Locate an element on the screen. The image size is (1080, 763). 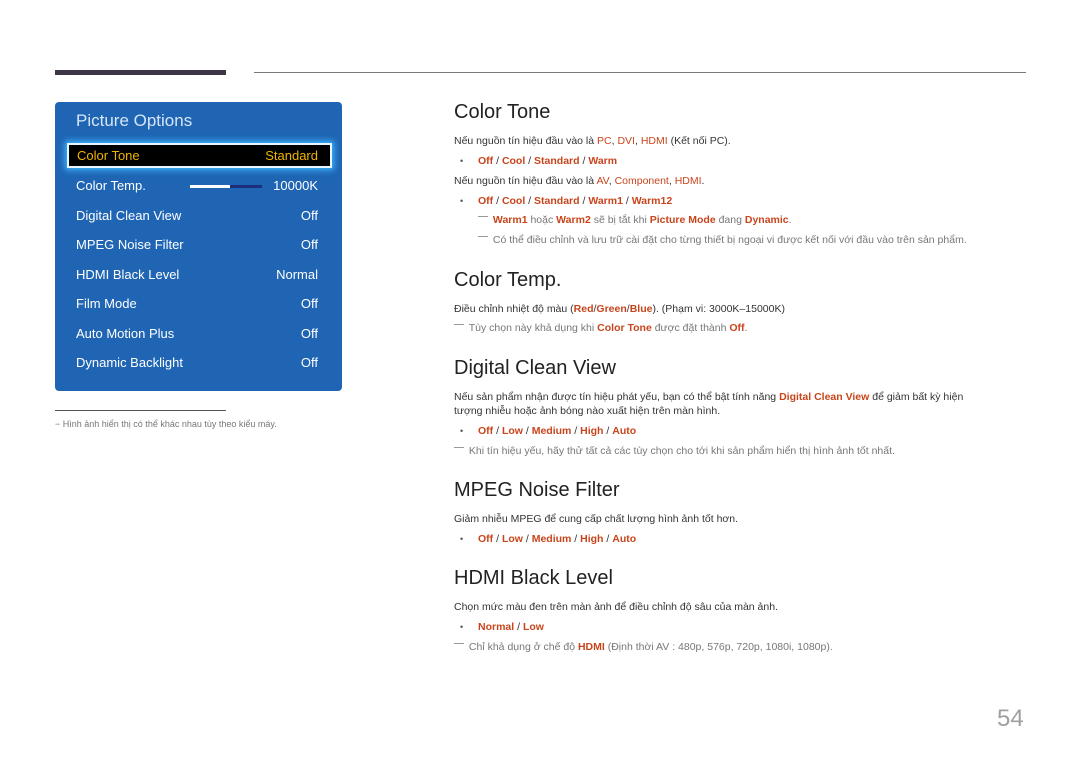
menu-item-label: Film Mode is located at coordinates (106, 303).